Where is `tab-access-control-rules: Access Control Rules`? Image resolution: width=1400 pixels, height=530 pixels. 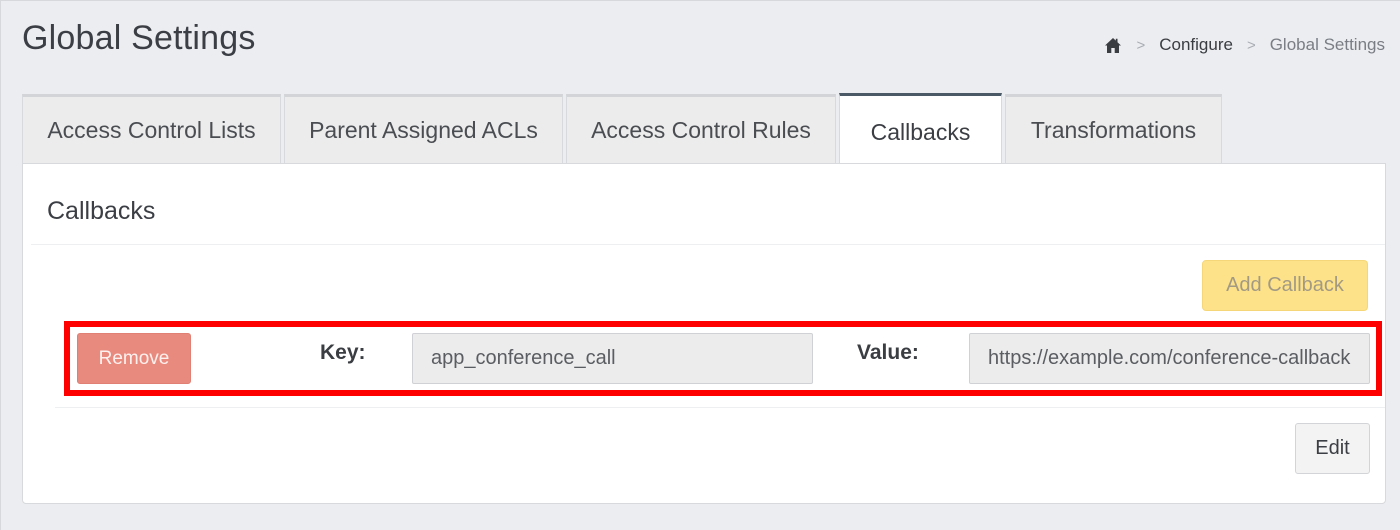 tab-access-control-rules: Access Control Rules is located at coordinates (701, 129).